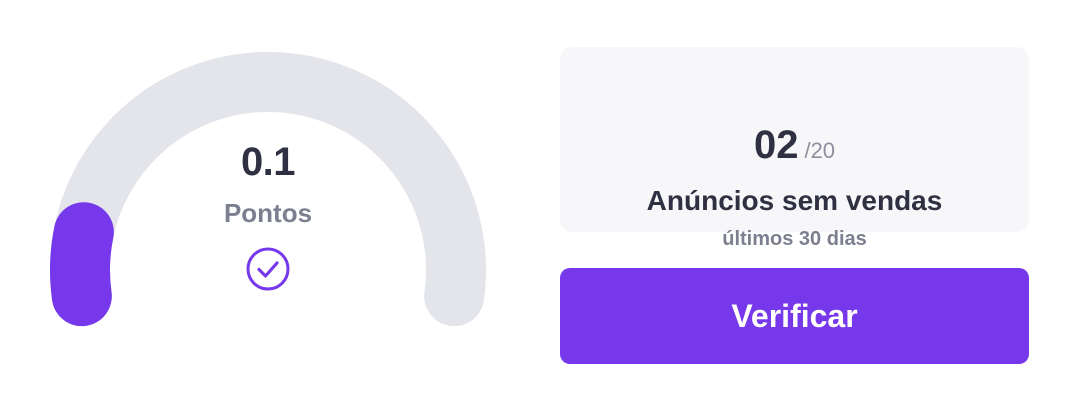  What do you see at coordinates (776, 145) in the screenshot?
I see `listing-count-value: 02` at bounding box center [776, 145].